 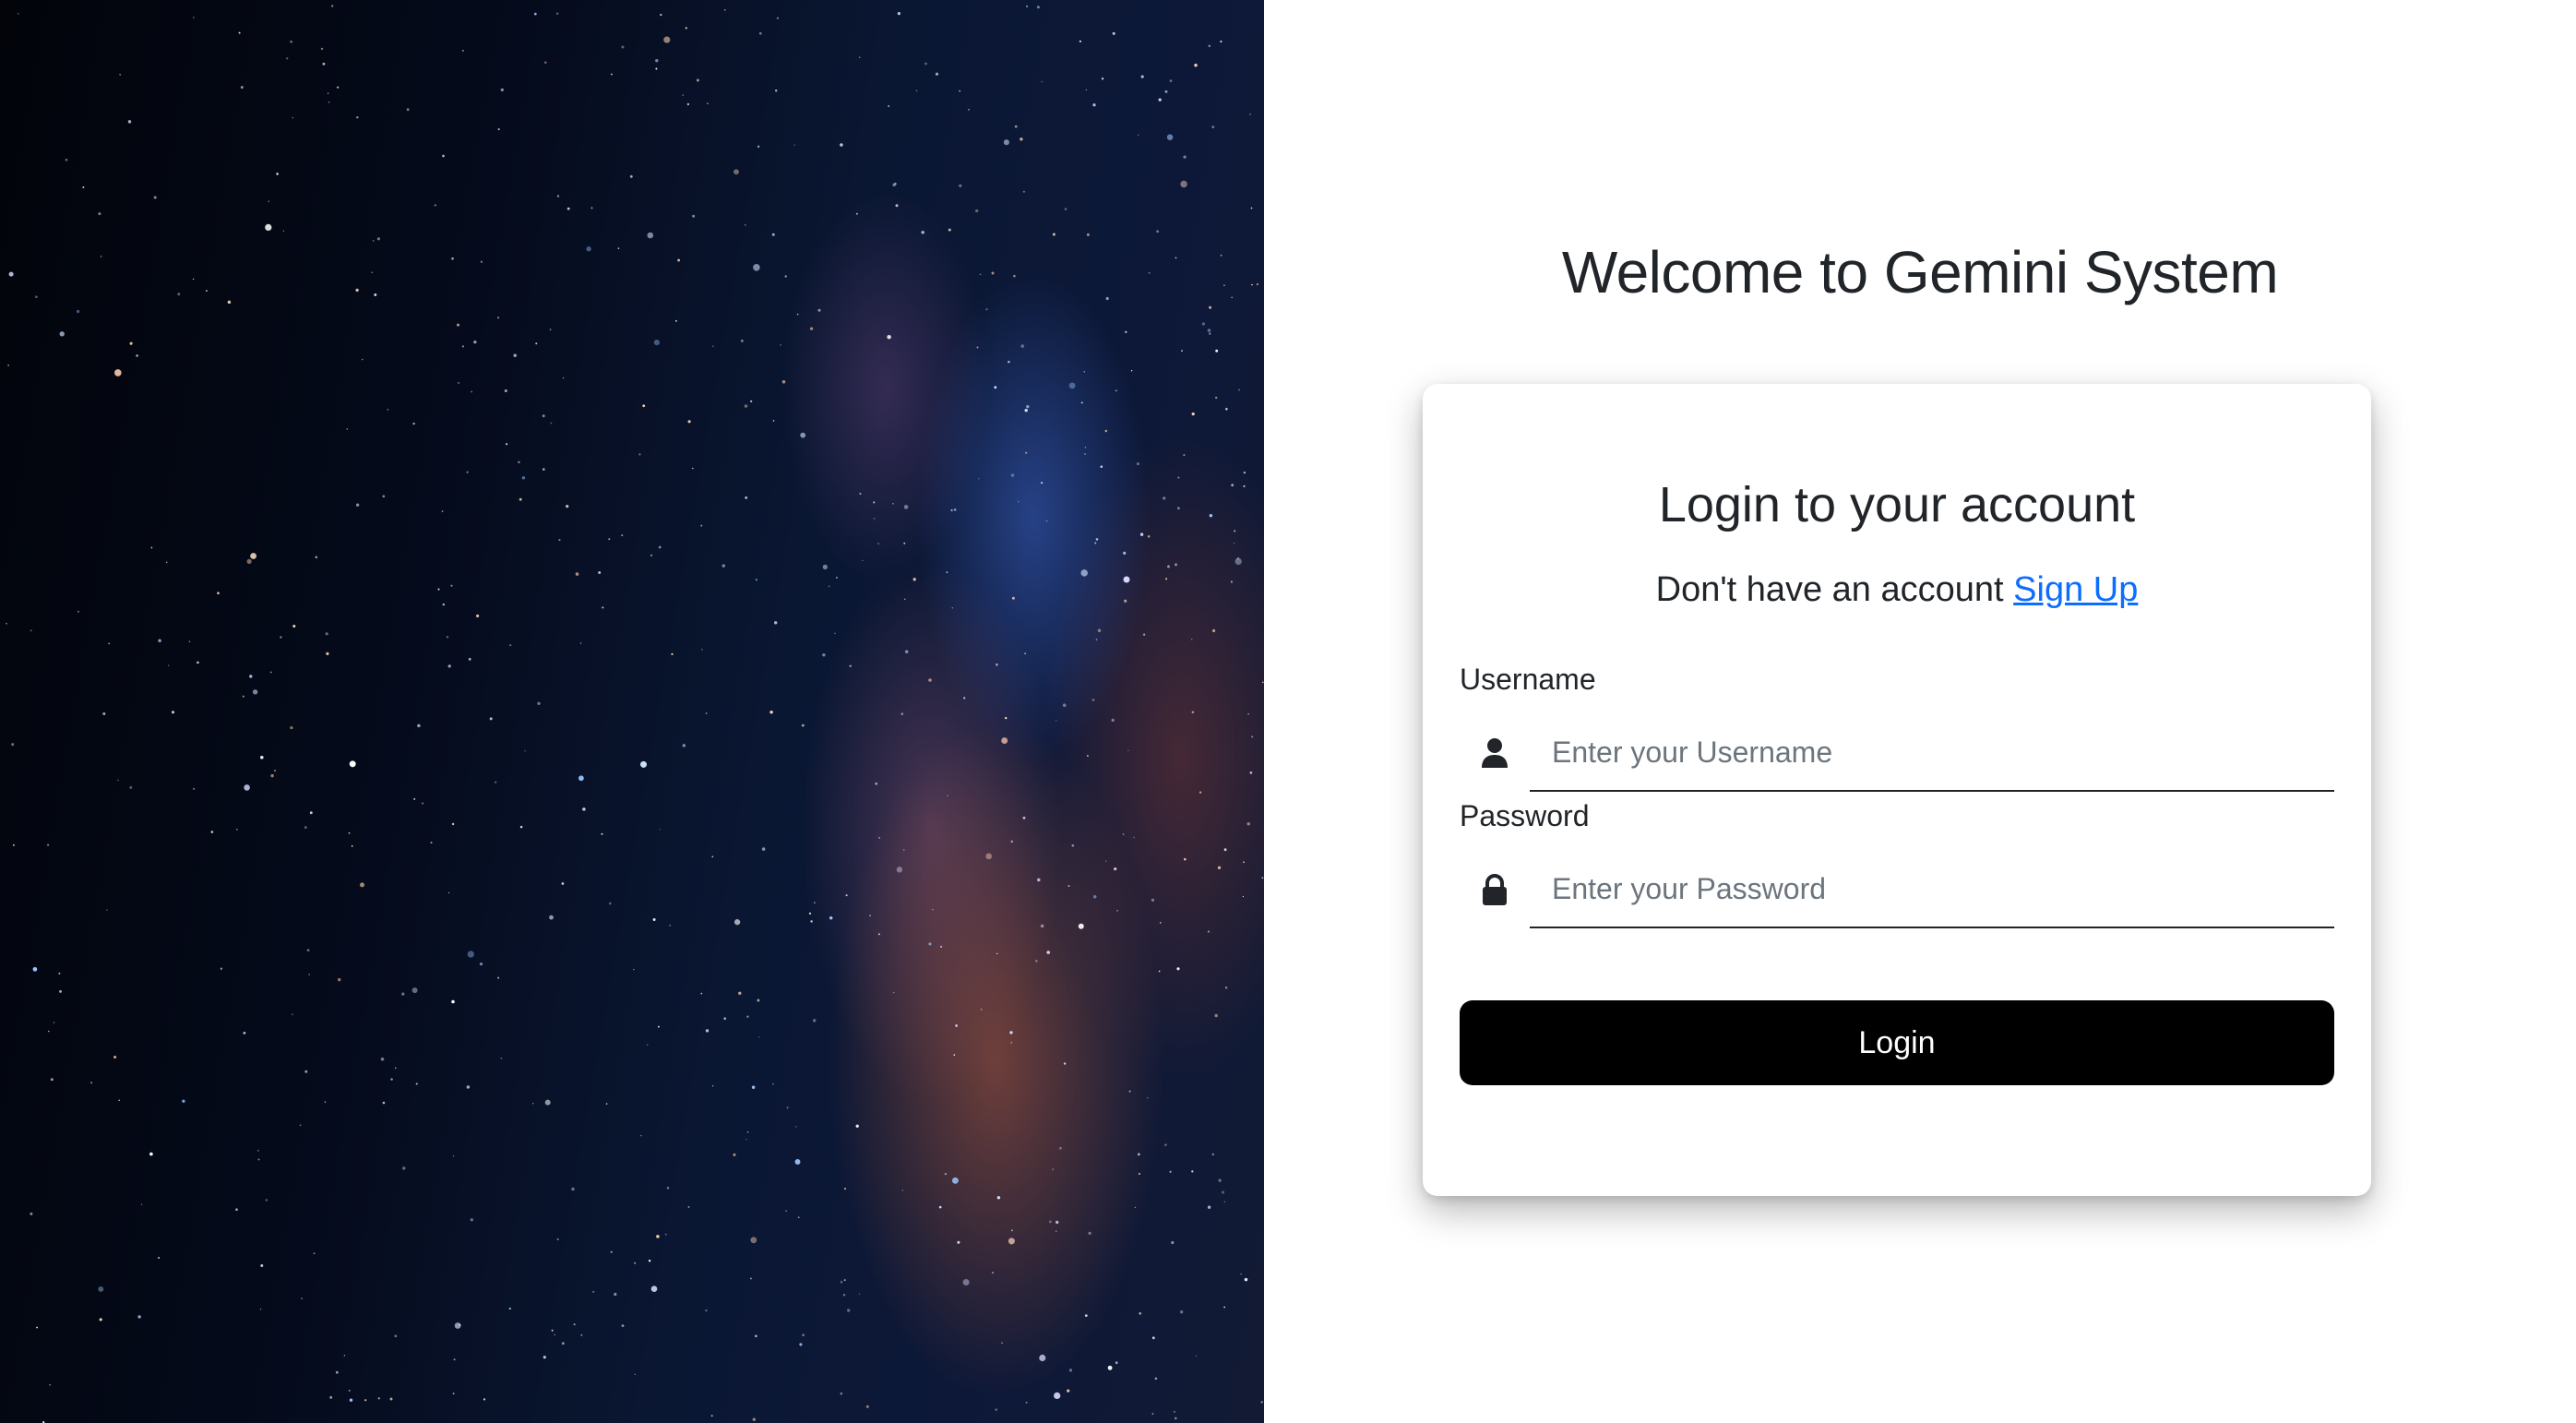 What do you see at coordinates (2075, 589) in the screenshot?
I see `signup-link: Sign Up` at bounding box center [2075, 589].